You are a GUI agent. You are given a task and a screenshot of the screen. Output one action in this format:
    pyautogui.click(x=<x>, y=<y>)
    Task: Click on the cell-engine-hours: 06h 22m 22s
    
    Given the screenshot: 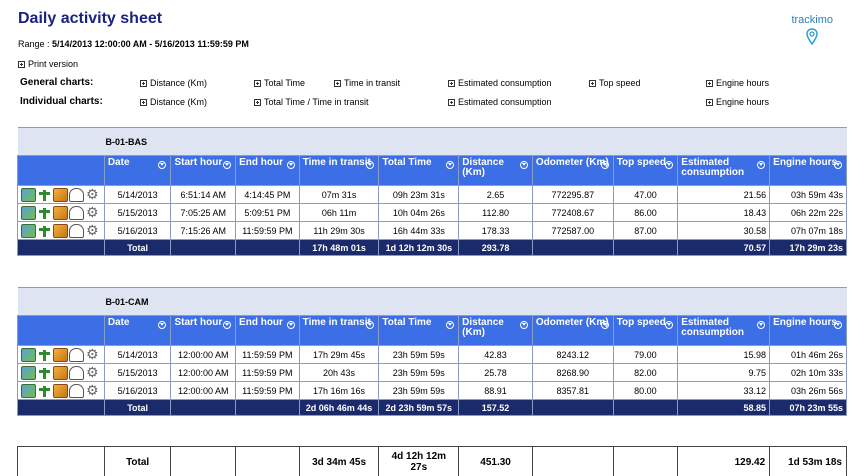 What is the action you would take?
    pyautogui.click(x=808, y=212)
    